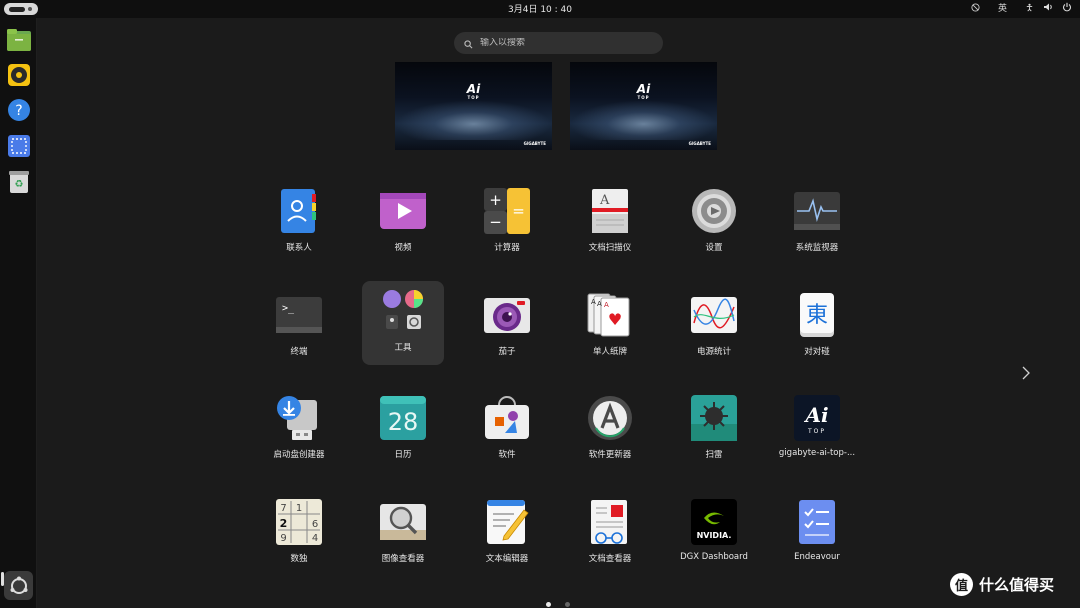 This screenshot has width=1080, height=608. Describe the element at coordinates (1026, 375) in the screenshot. I see `next-page-arrow` at that location.